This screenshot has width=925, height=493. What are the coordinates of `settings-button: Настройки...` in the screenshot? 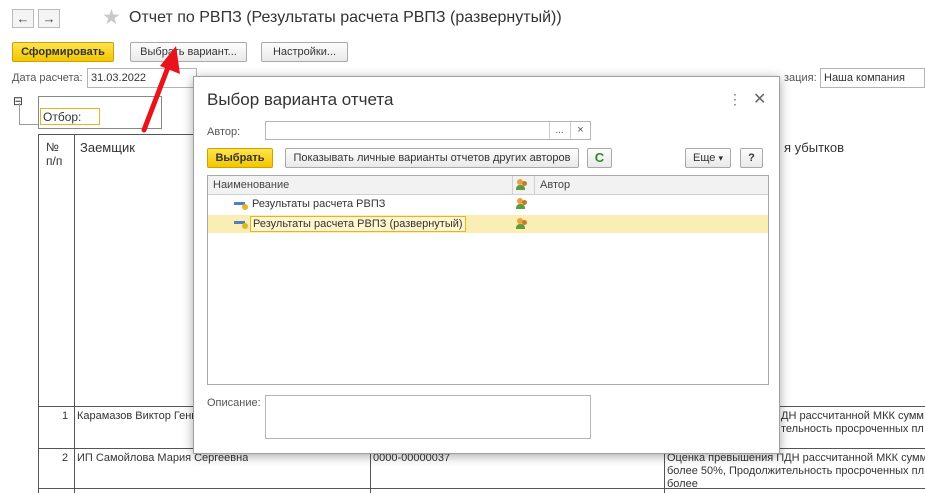 It's located at (304, 52).